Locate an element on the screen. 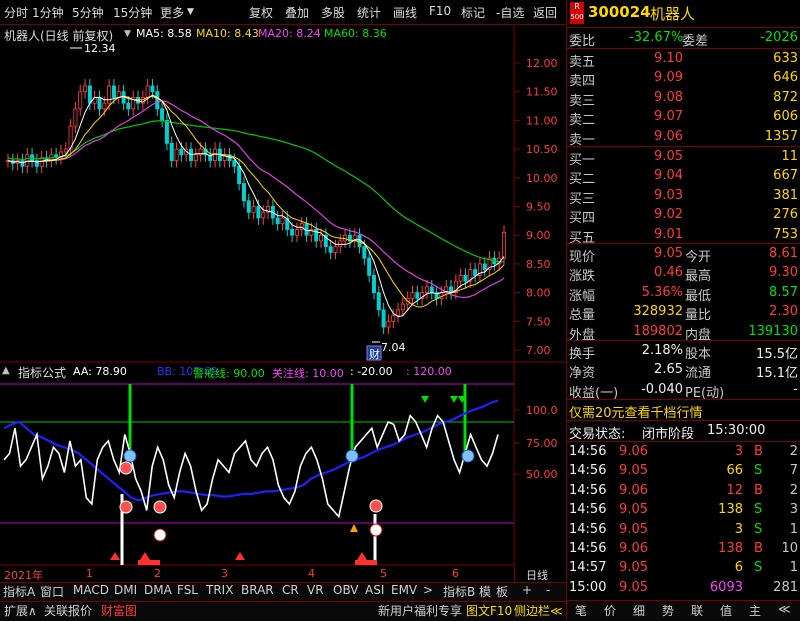 The image size is (800, 621). tab-fsl: FSL is located at coordinates (187, 591).